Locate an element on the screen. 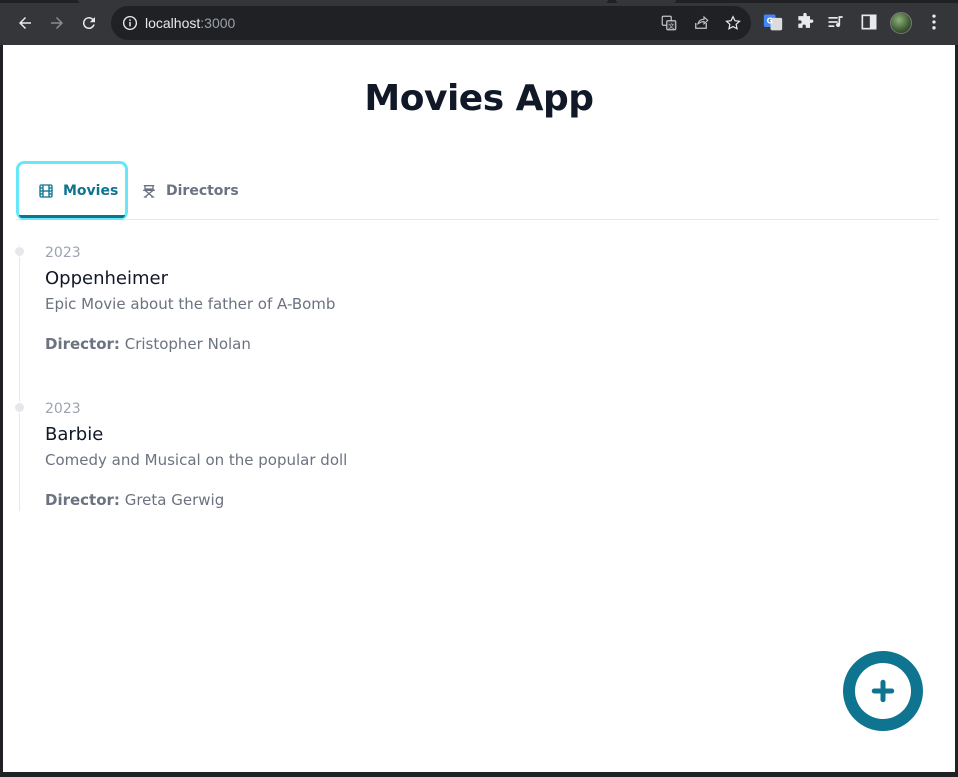 This screenshot has width=958, height=777. fab-inner-circle is located at coordinates (883, 691).